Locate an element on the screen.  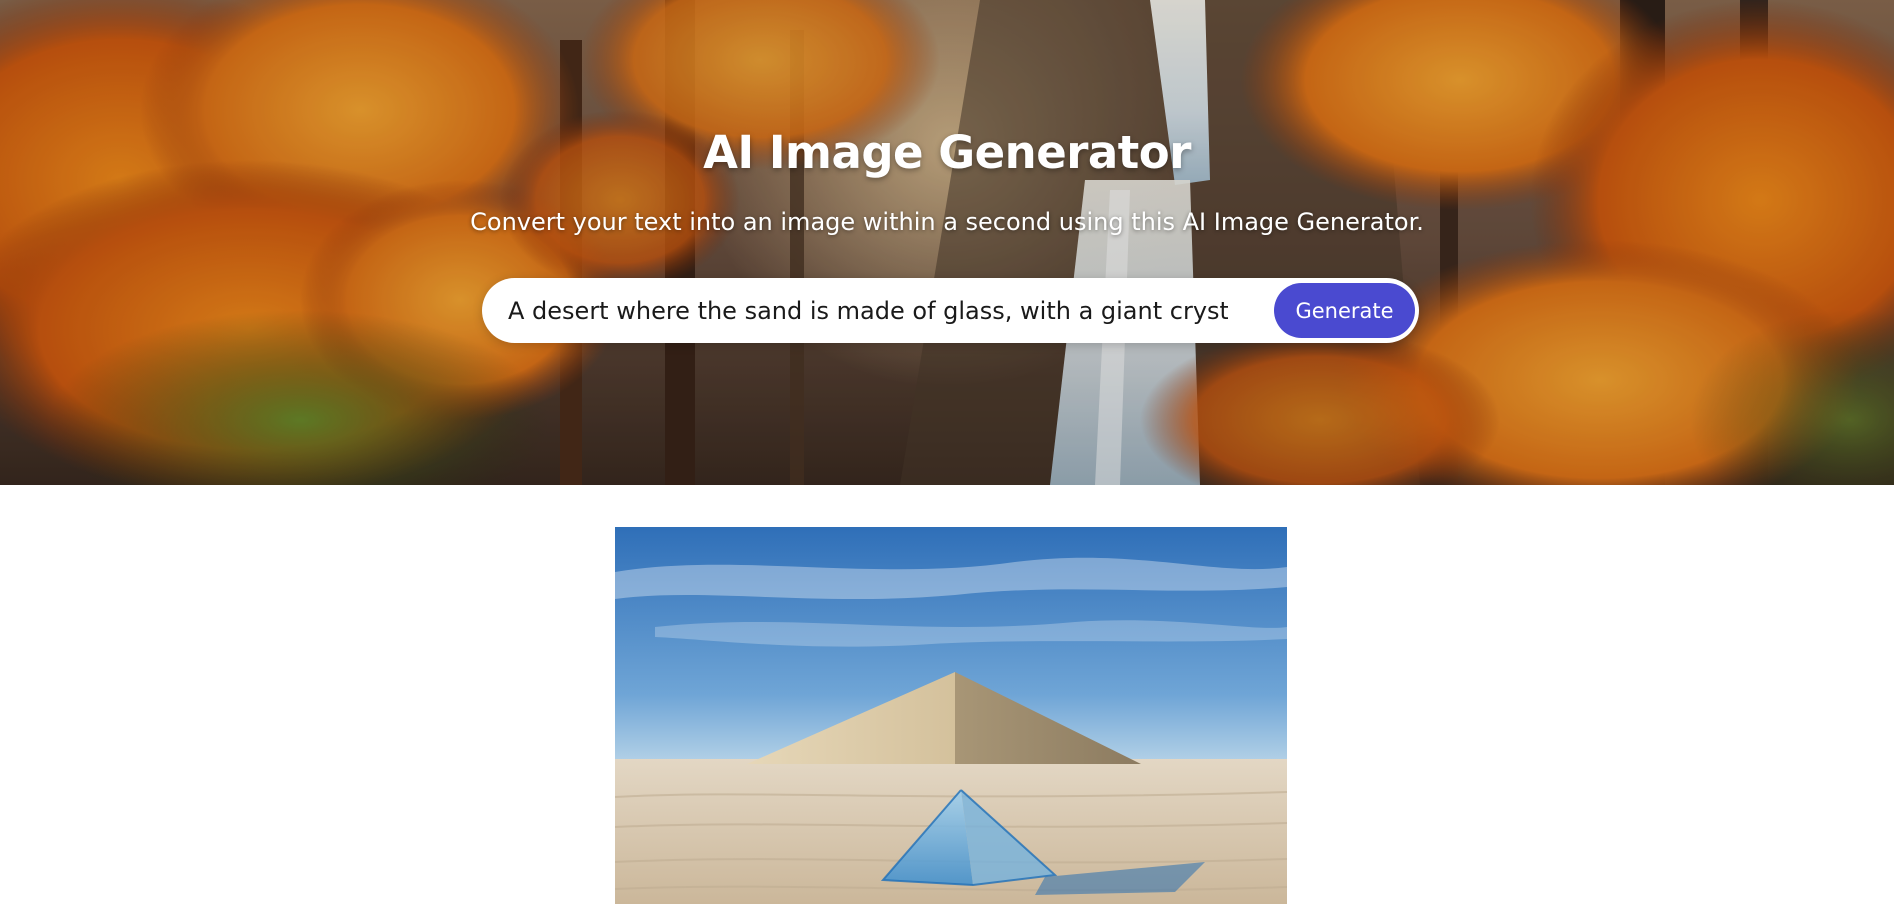
generate-button: Generate is located at coordinates (1344, 310).